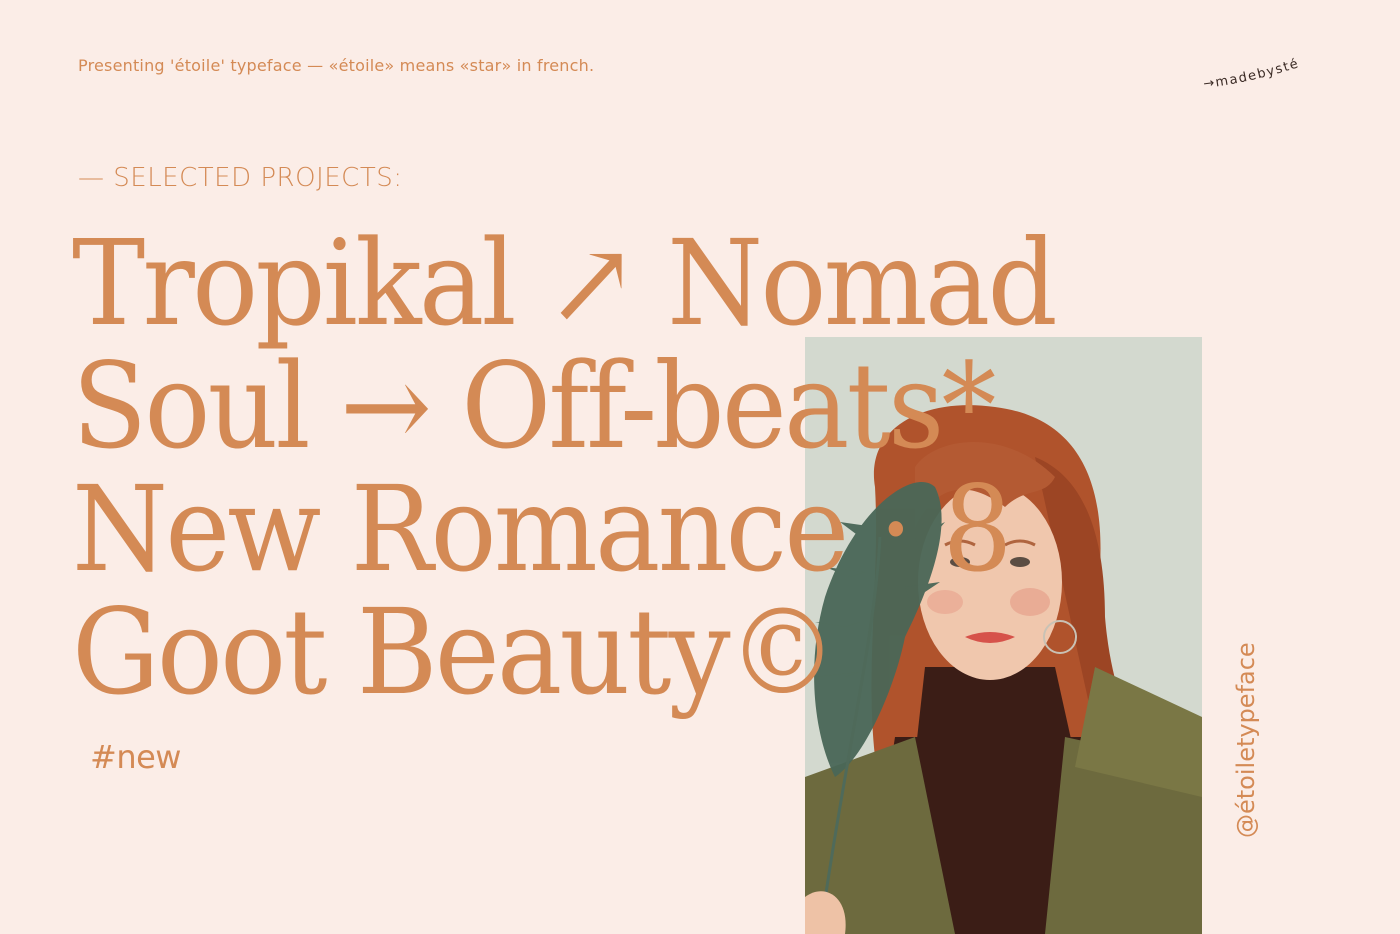 The height and width of the screenshot is (934, 1400). What do you see at coordinates (534, 406) in the screenshot?
I see `headline-line-2: Soul → Off-beats*` at bounding box center [534, 406].